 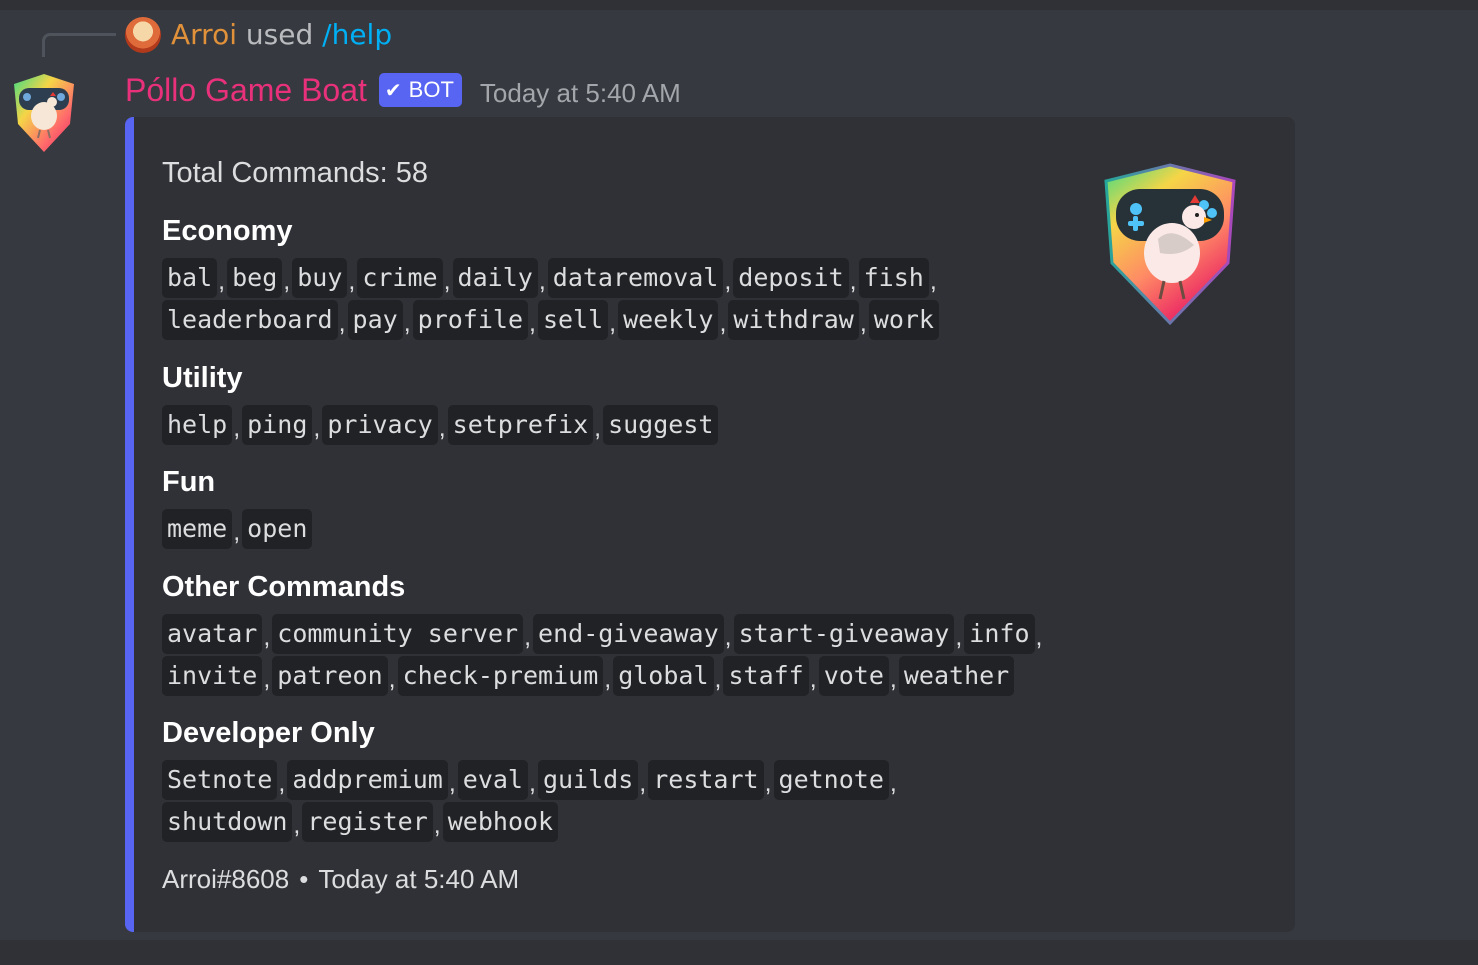 What do you see at coordinates (375, 320) in the screenshot?
I see `command-chip: pay` at bounding box center [375, 320].